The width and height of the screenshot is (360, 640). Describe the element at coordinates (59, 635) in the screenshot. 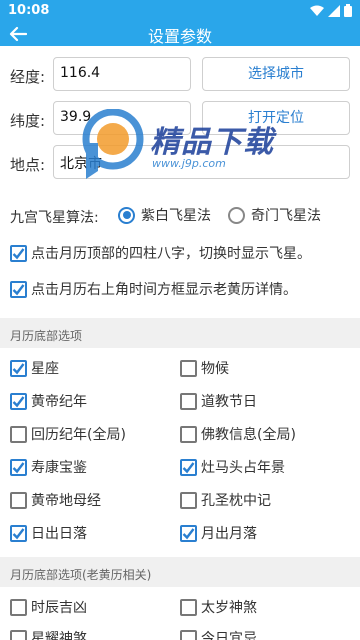

I see `checkbox-label: 星耀神煞` at that location.